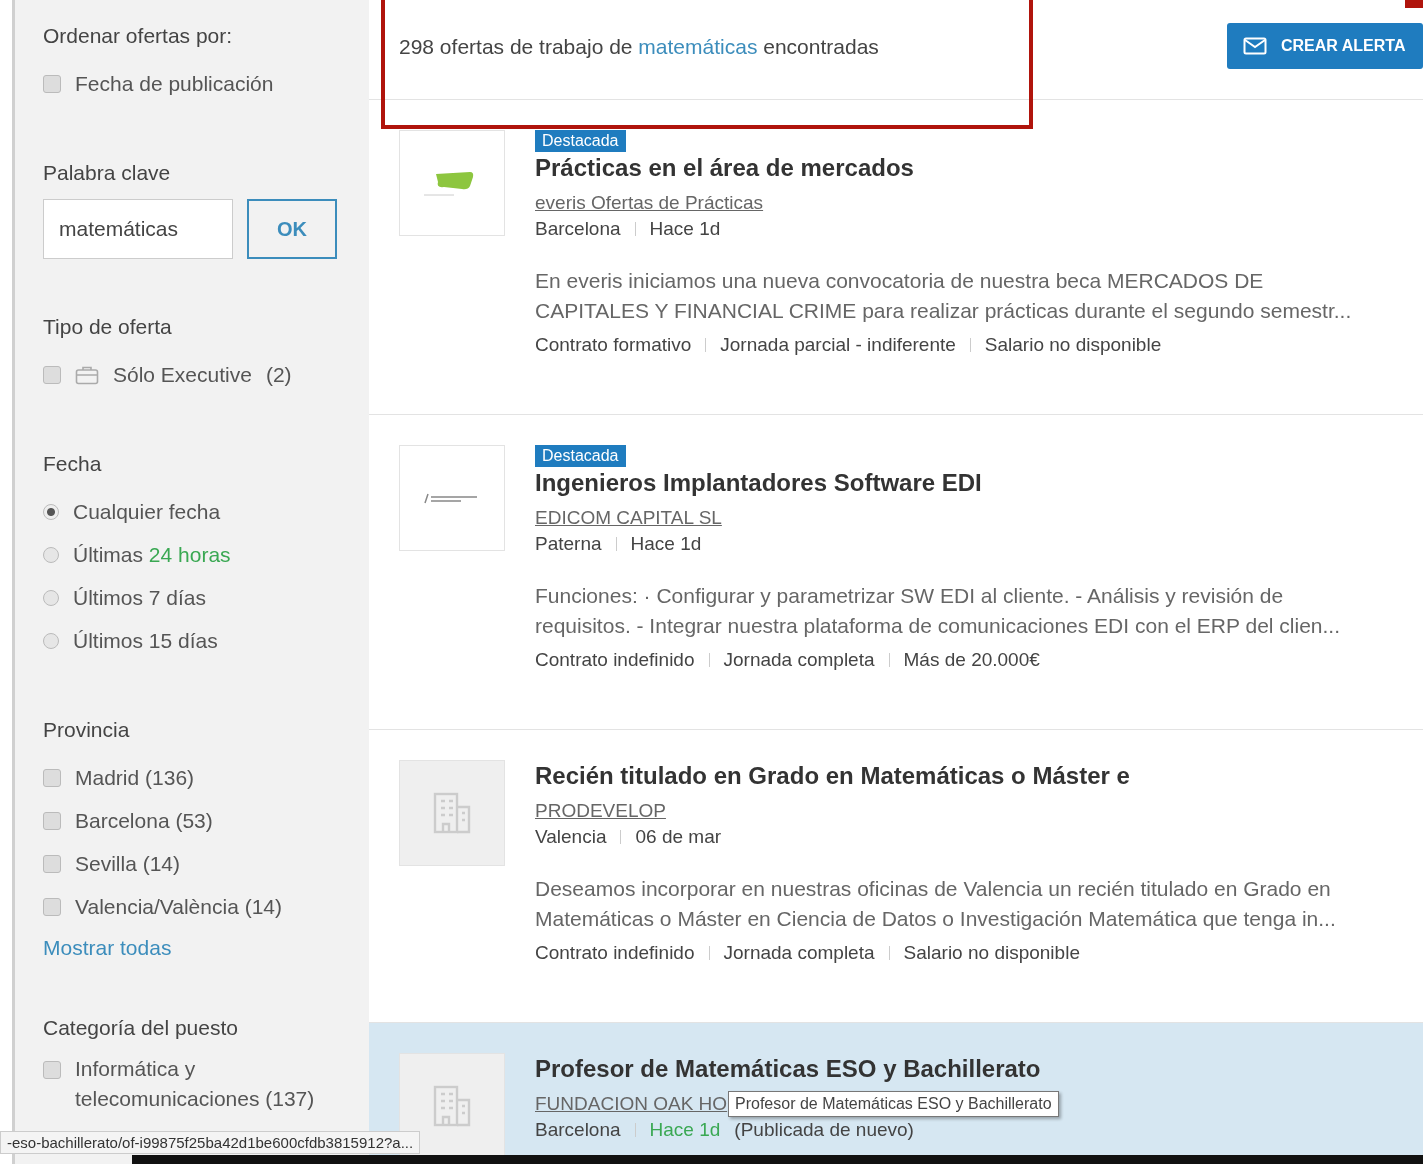 The width and height of the screenshot is (1423, 1164). I want to click on option-label: Últimos 15 días, so click(145, 640).